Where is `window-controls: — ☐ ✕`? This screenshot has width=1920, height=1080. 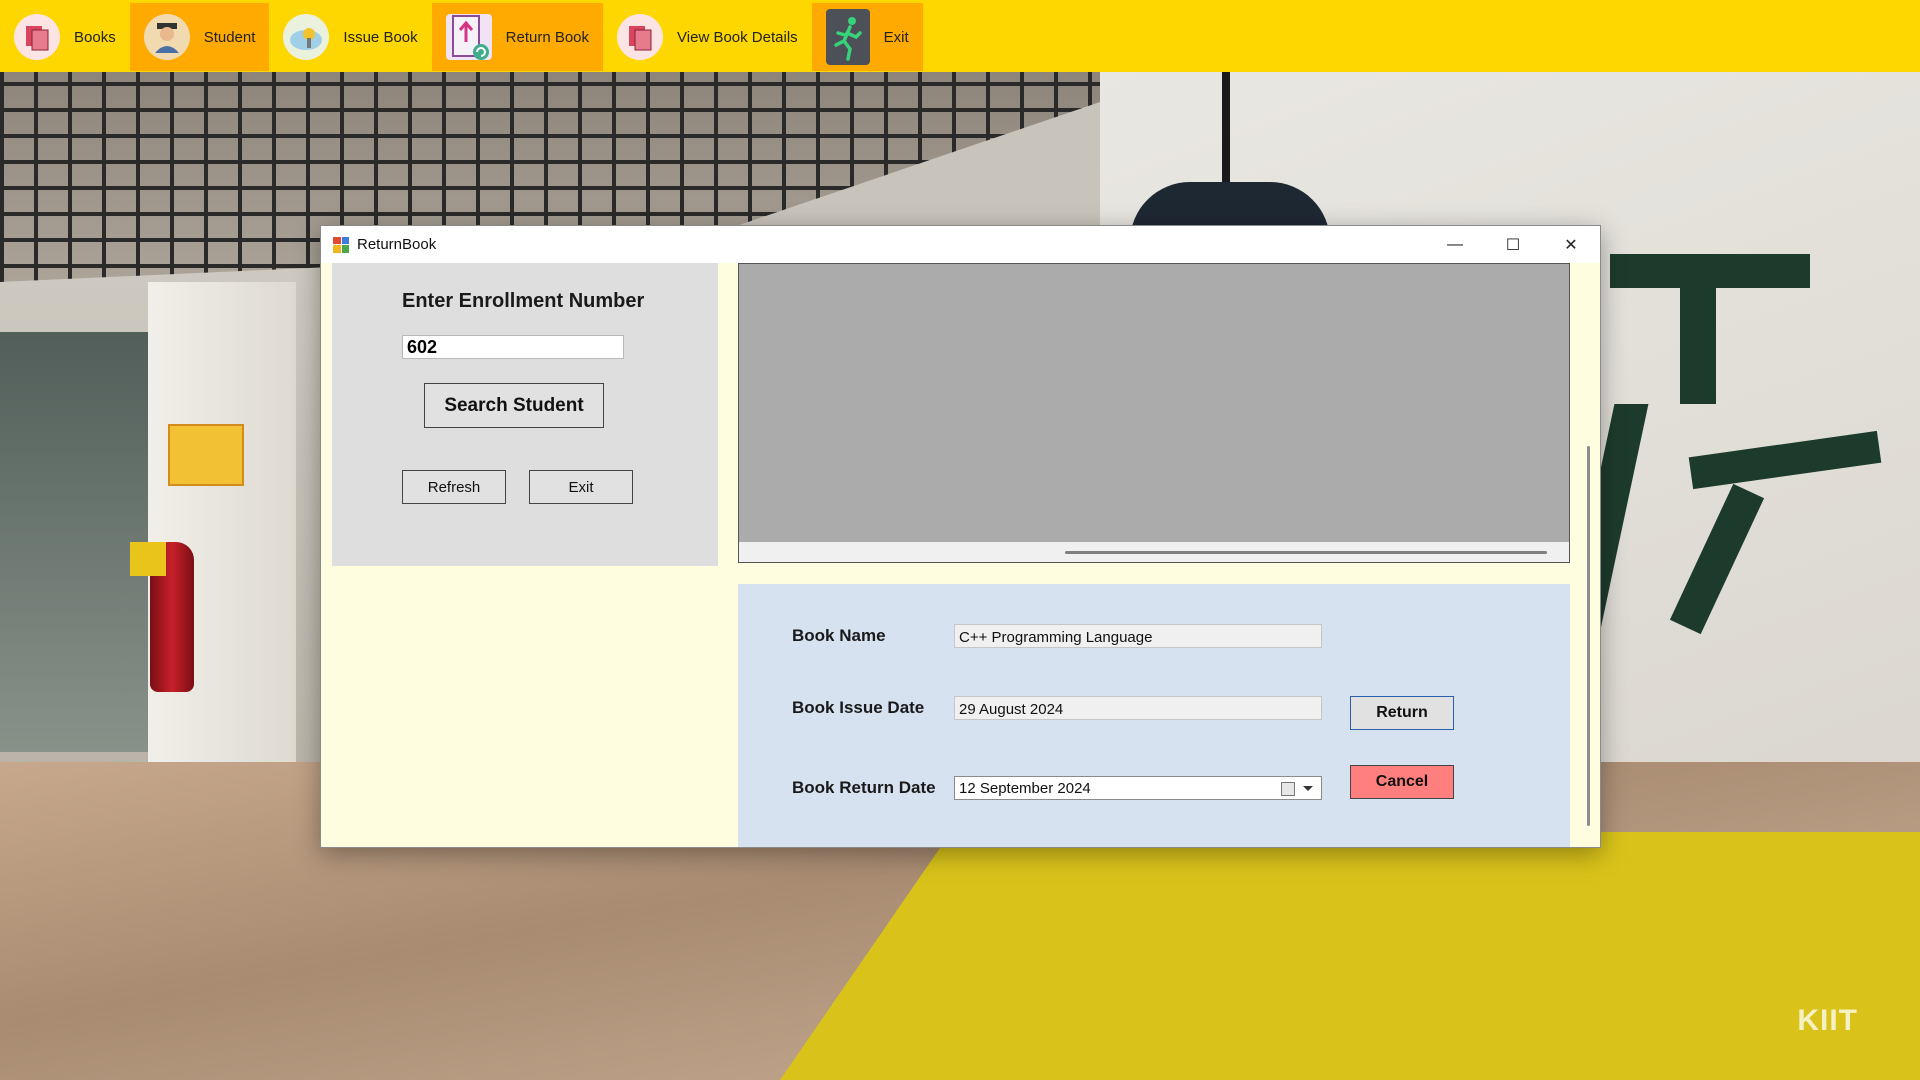
window-controls: — ☐ ✕ is located at coordinates (1513, 244).